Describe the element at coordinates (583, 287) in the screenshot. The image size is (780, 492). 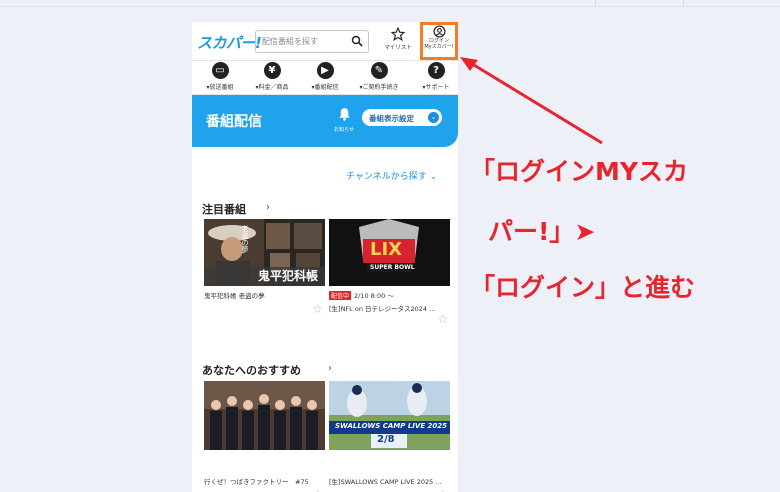
I see `annotation-line-3: 「ログイン」と進む` at that location.